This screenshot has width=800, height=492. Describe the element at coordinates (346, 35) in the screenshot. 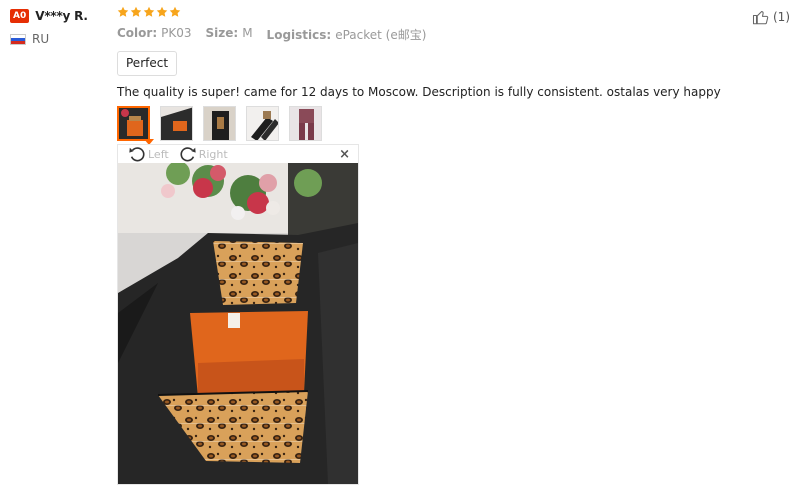

I see `attribute-logistics: Logistics: ePacket (e邮宝)` at that location.